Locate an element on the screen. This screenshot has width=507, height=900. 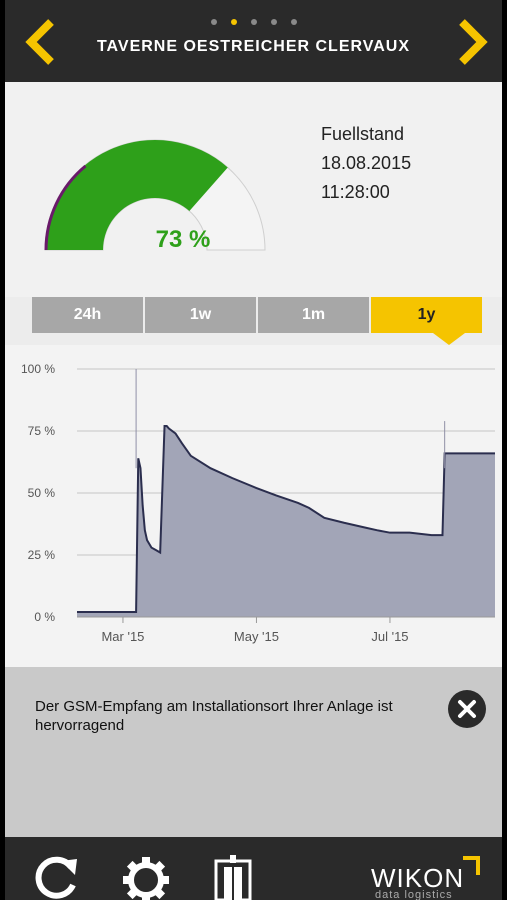
fill-level-percent: 73 % is located at coordinates (183, 239).